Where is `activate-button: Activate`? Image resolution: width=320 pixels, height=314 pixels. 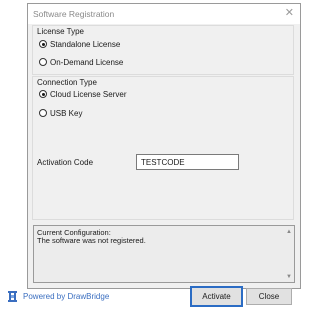 activate-button: Activate is located at coordinates (216, 296).